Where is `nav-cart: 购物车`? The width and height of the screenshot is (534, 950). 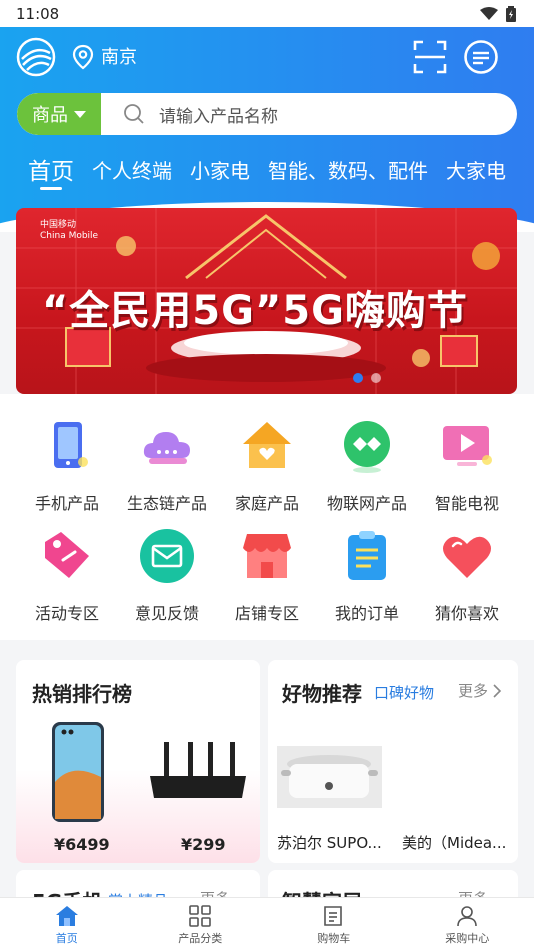
nav-cart: 购物车 is located at coordinates (334, 924).